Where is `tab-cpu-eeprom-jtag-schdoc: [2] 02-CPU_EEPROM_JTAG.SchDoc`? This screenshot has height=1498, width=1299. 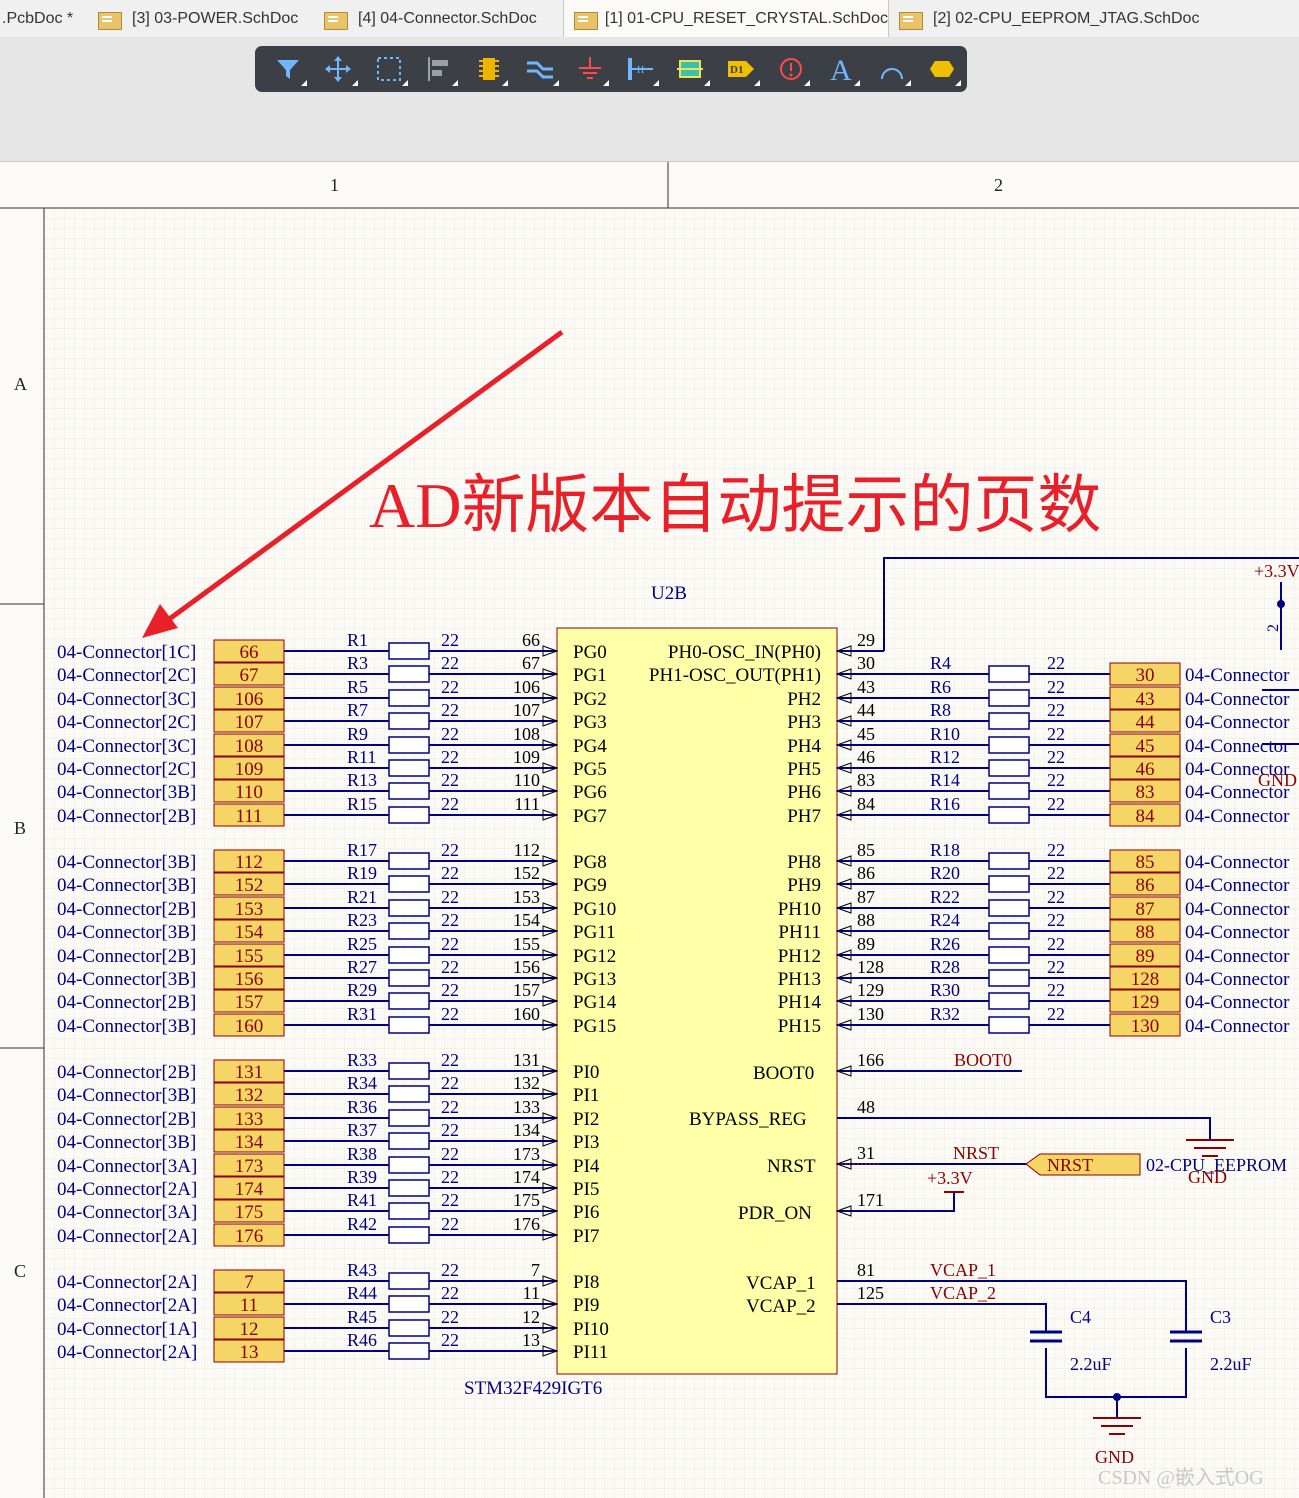 tab-cpu-eeprom-jtag-schdoc: [2] 02-CPU_EEPROM_JTAG.SchDoc is located at coordinates (1062, 18).